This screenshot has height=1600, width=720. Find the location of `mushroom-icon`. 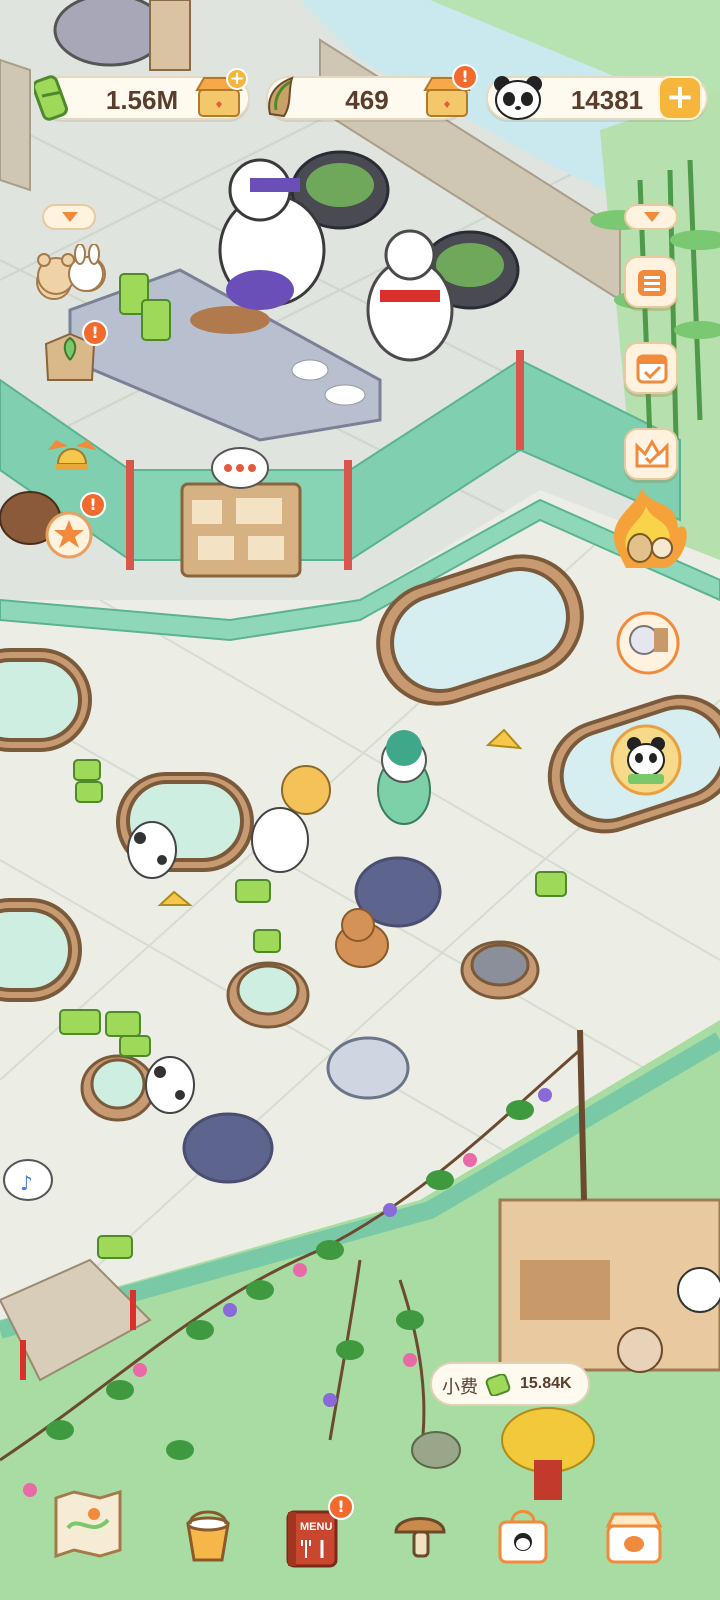

mushroom-icon is located at coordinates (420, 1537).